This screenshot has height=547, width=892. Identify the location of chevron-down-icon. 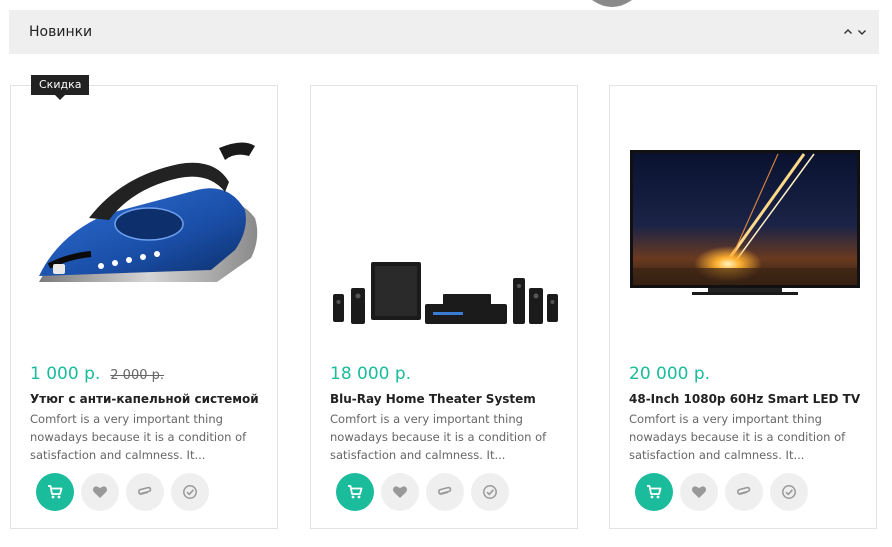
(862, 32).